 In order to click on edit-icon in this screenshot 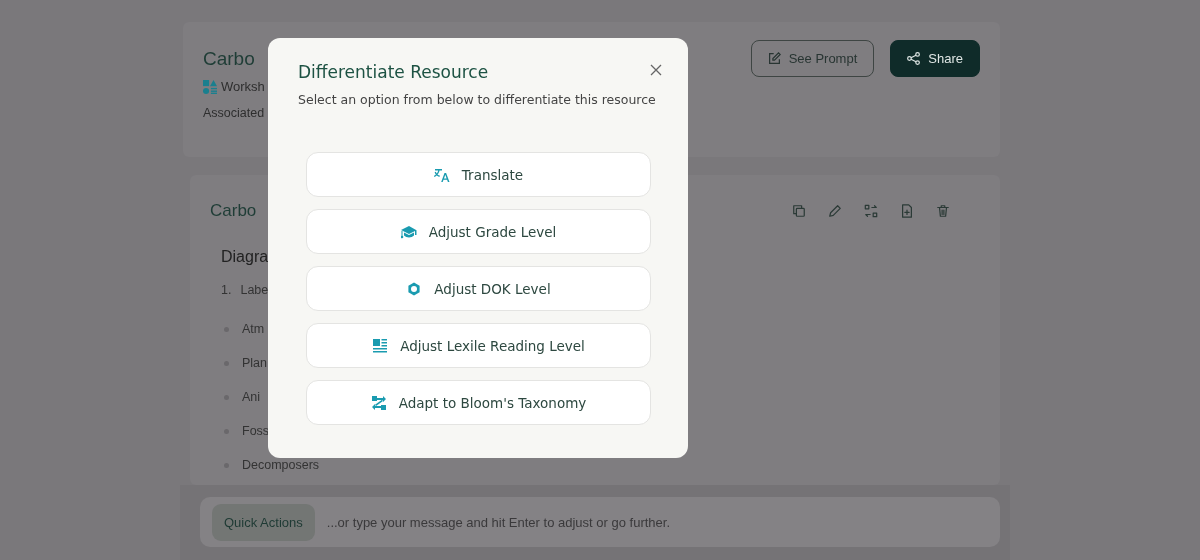, I will do `click(774, 58)`.